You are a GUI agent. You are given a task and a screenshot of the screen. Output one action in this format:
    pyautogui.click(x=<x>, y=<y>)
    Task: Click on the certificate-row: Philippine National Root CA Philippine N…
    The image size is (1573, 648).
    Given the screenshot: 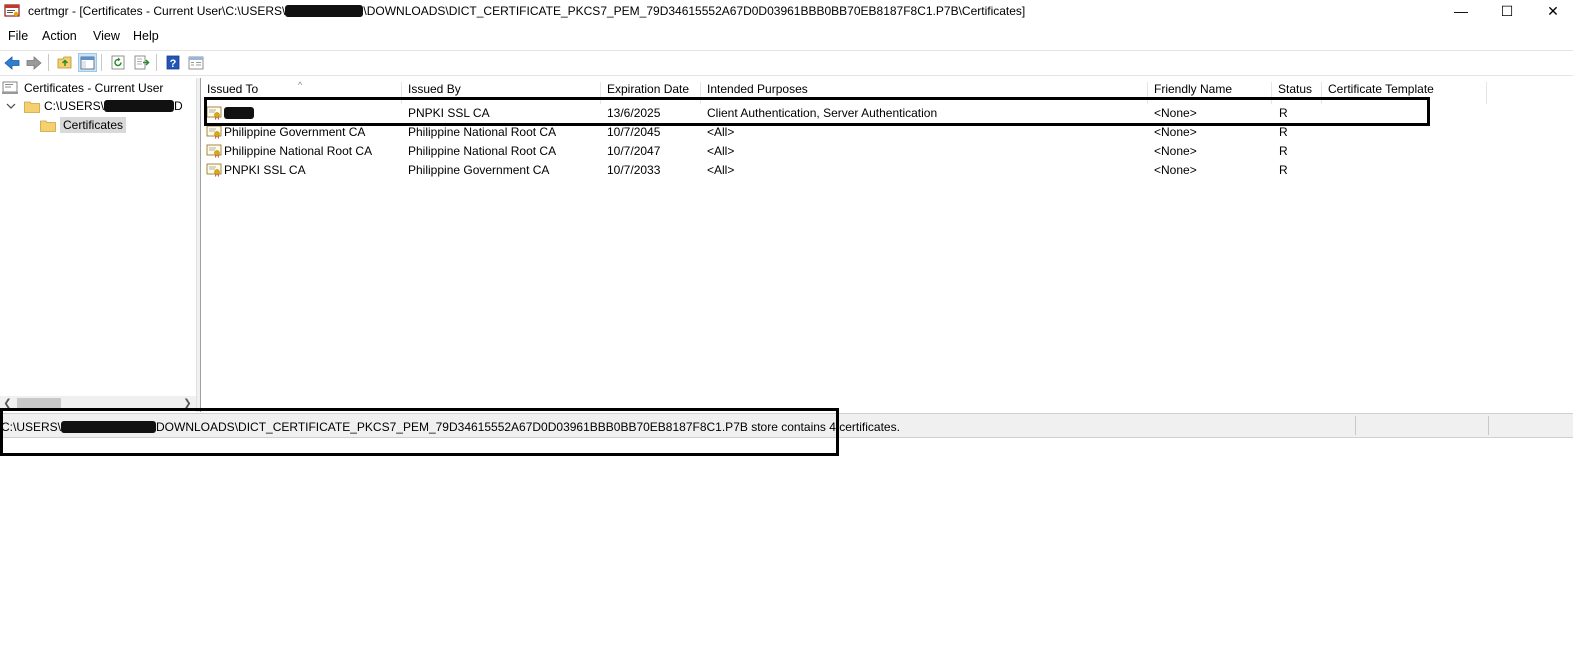 What is the action you would take?
    pyautogui.click(x=887, y=151)
    